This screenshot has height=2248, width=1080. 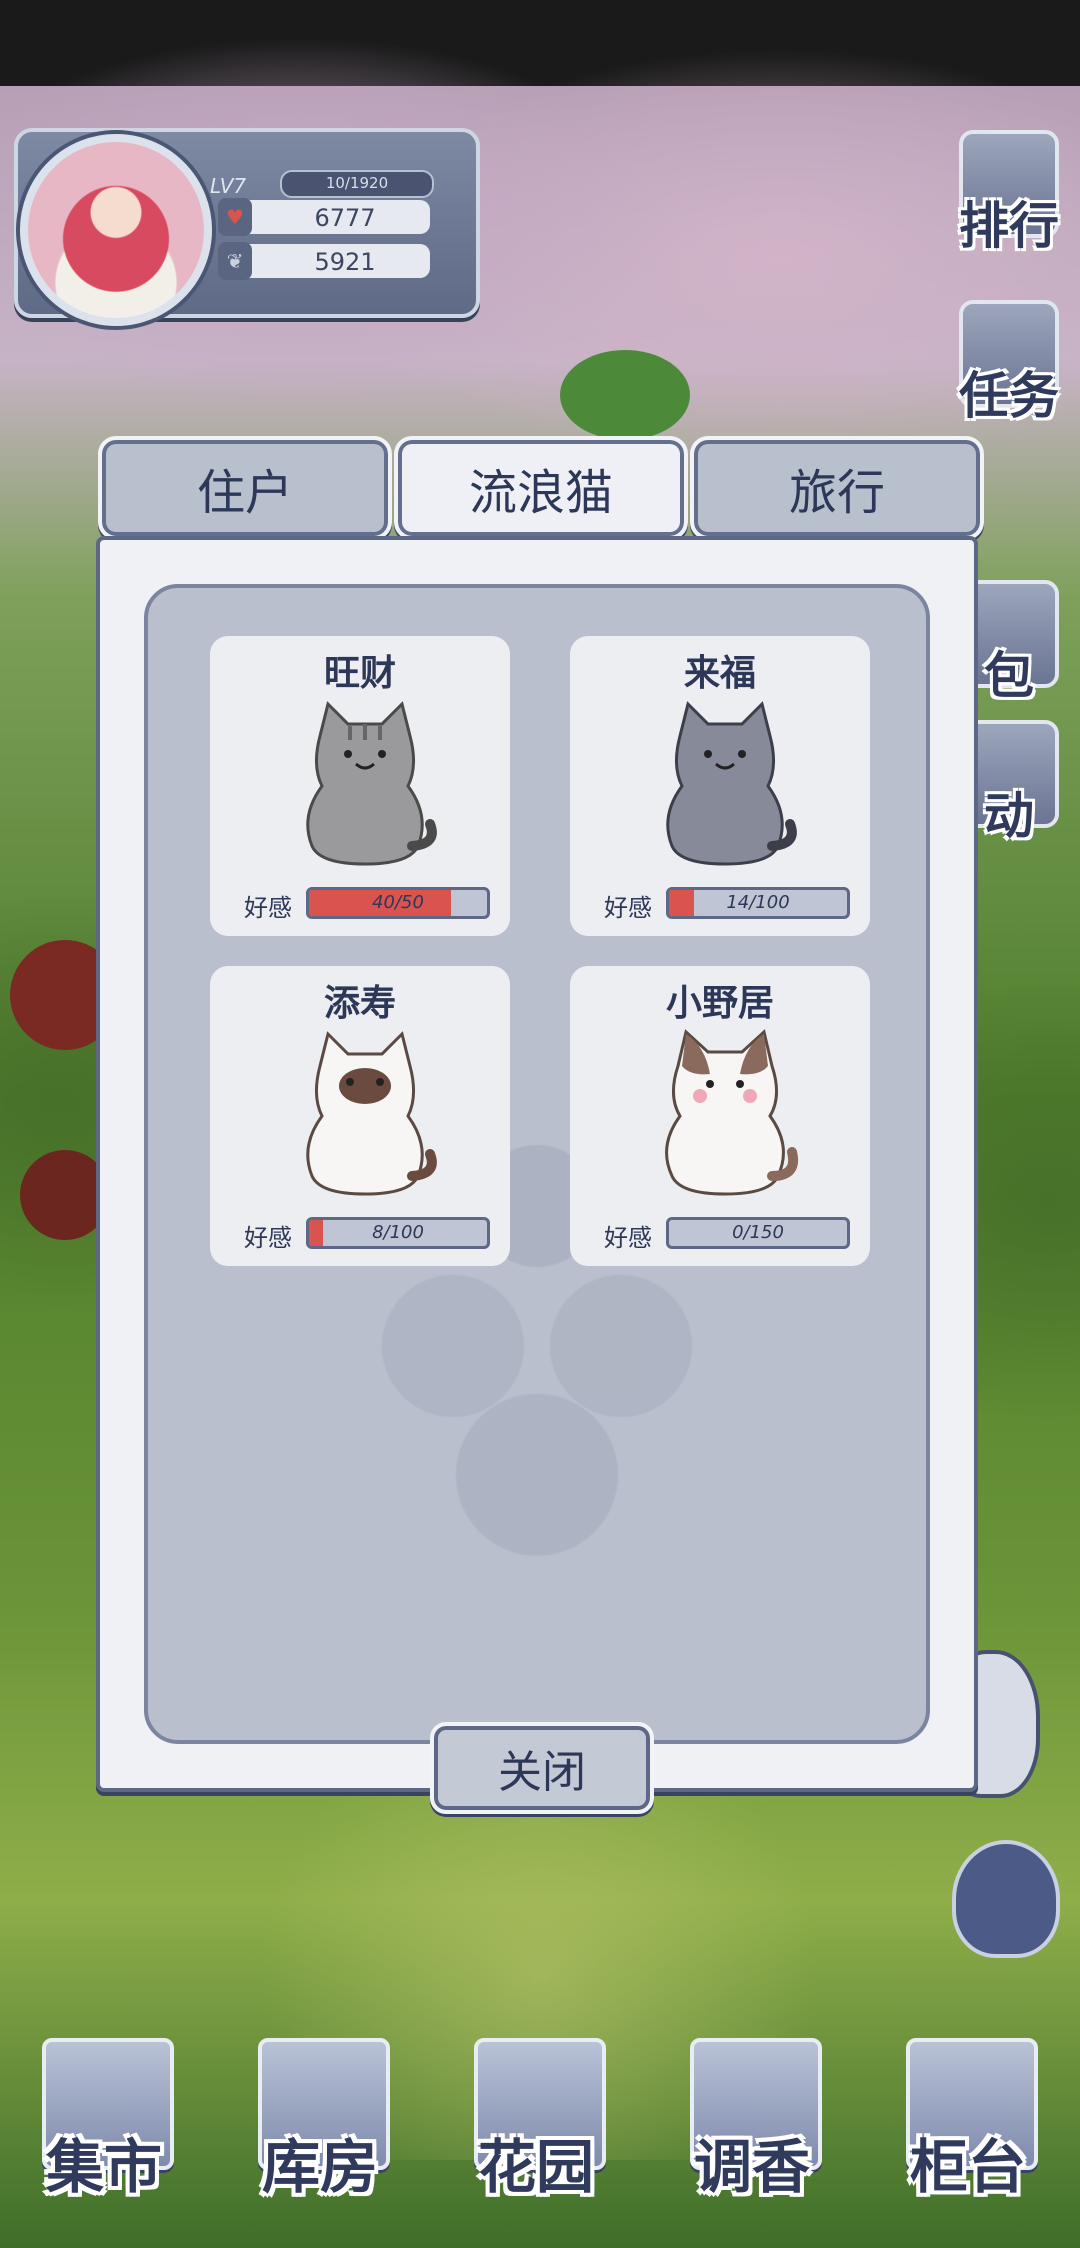 I want to click on coins-value: 5921, so click(x=345, y=262).